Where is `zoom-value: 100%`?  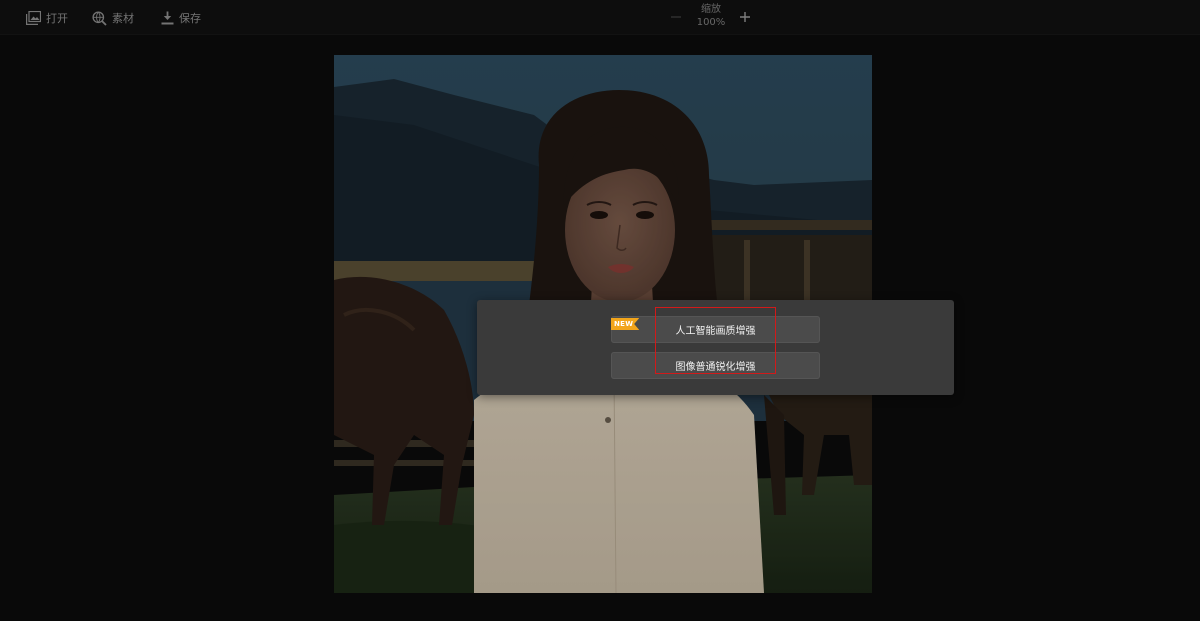
zoom-value: 100% is located at coordinates (711, 22).